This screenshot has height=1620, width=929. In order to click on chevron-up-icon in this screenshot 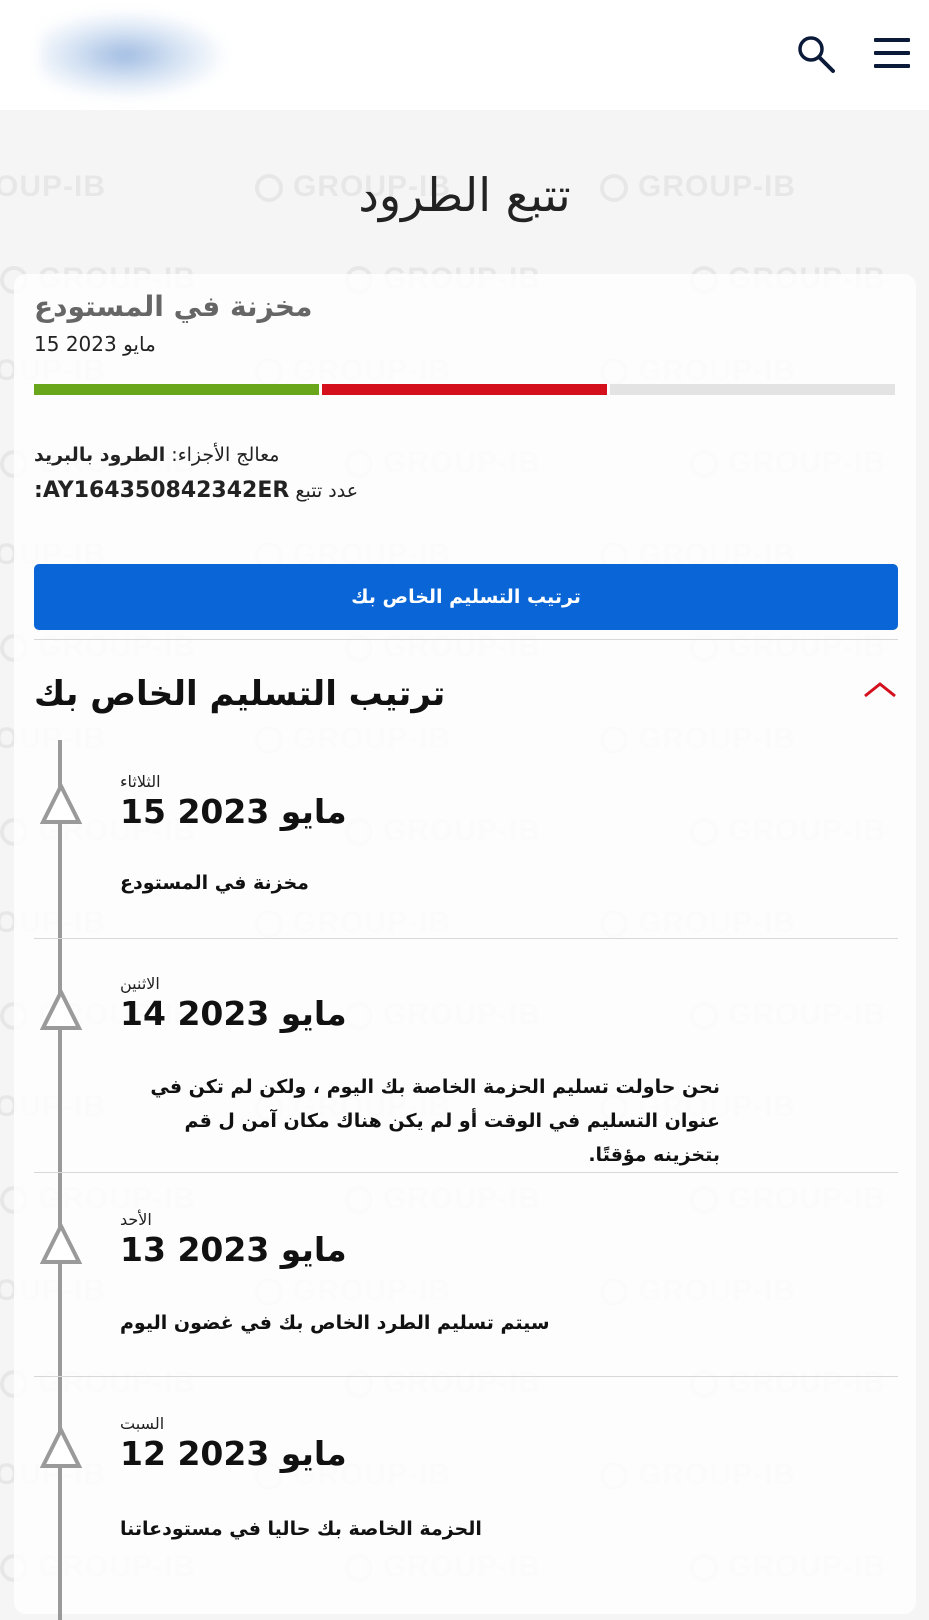, I will do `click(880, 690)`.